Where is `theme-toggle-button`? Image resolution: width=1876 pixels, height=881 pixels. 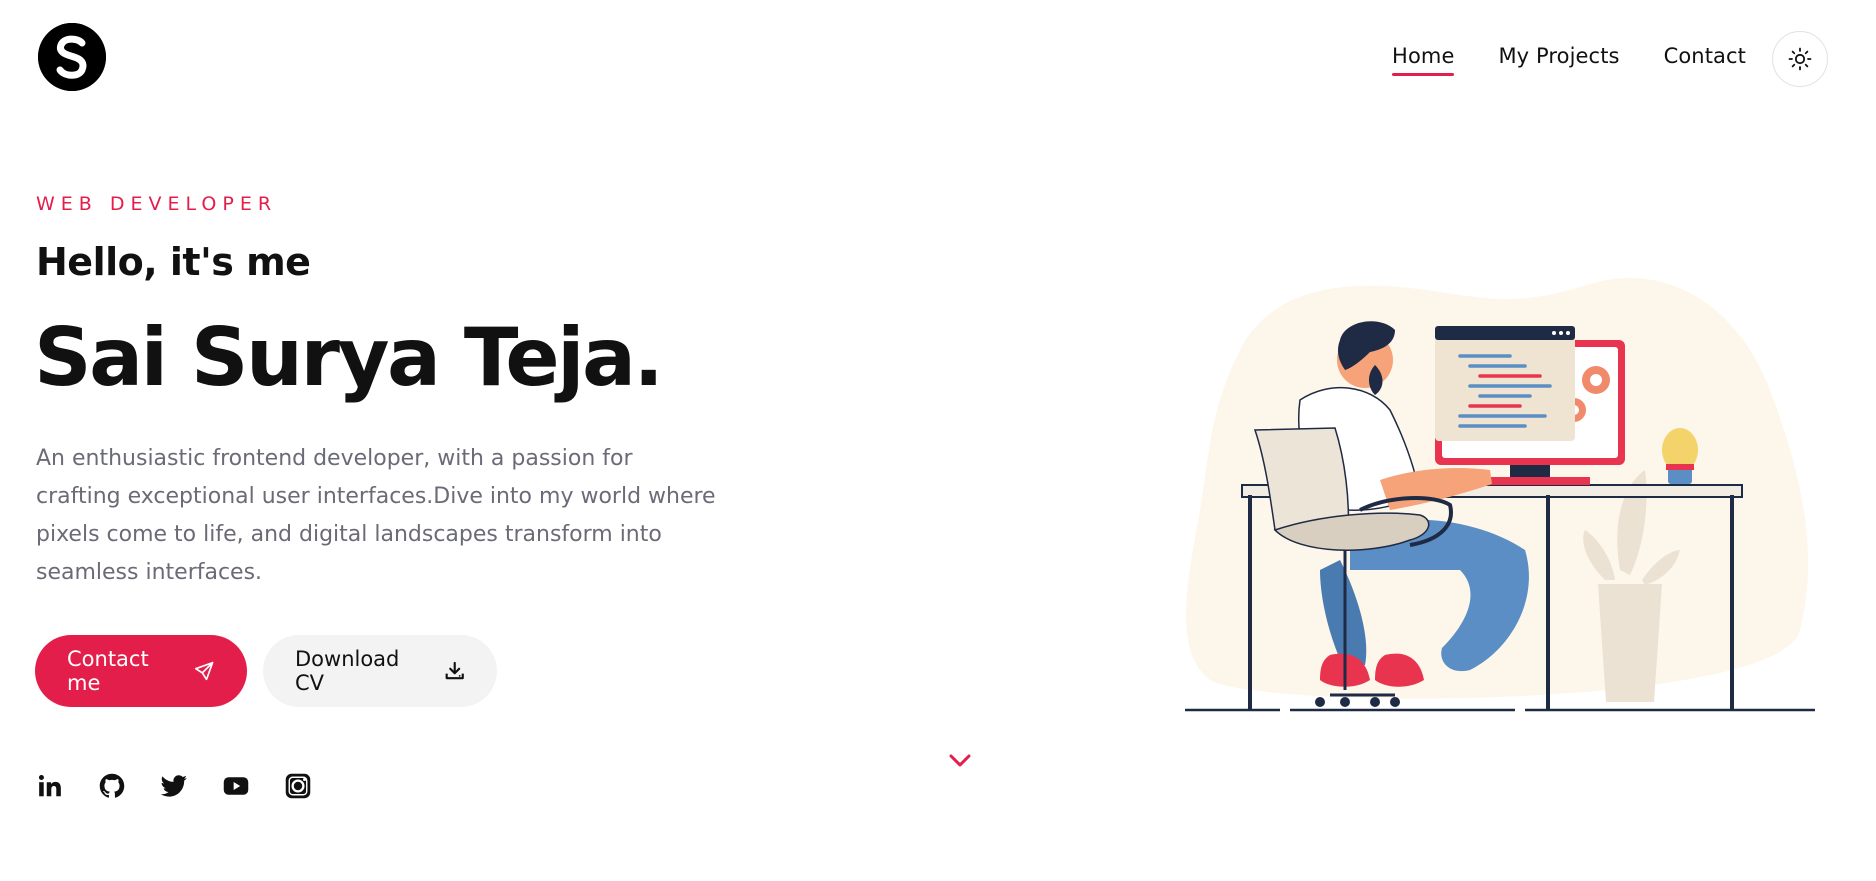
theme-toggle-button is located at coordinates (1800, 59).